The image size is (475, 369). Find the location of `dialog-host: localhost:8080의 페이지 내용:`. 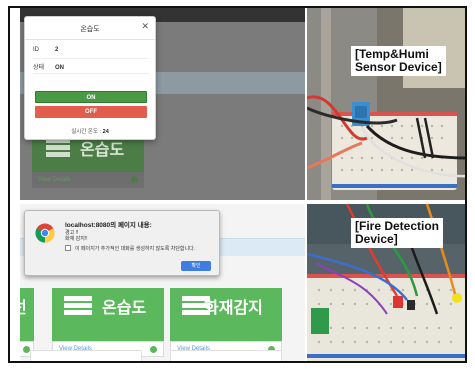

dialog-host: localhost:8080의 페이지 내용: is located at coordinates (108, 225).